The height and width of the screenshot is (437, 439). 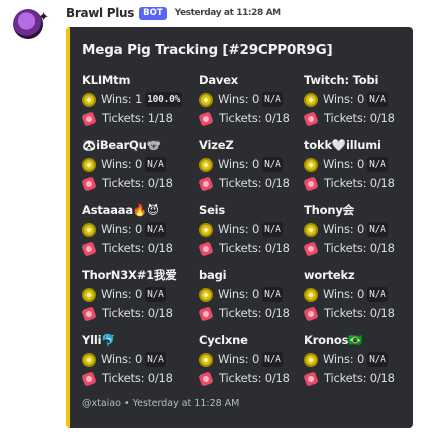 What do you see at coordinates (161, 403) in the screenshot?
I see `embed-footer: @xtaiao • Yesterday at 11:28 AM` at bounding box center [161, 403].